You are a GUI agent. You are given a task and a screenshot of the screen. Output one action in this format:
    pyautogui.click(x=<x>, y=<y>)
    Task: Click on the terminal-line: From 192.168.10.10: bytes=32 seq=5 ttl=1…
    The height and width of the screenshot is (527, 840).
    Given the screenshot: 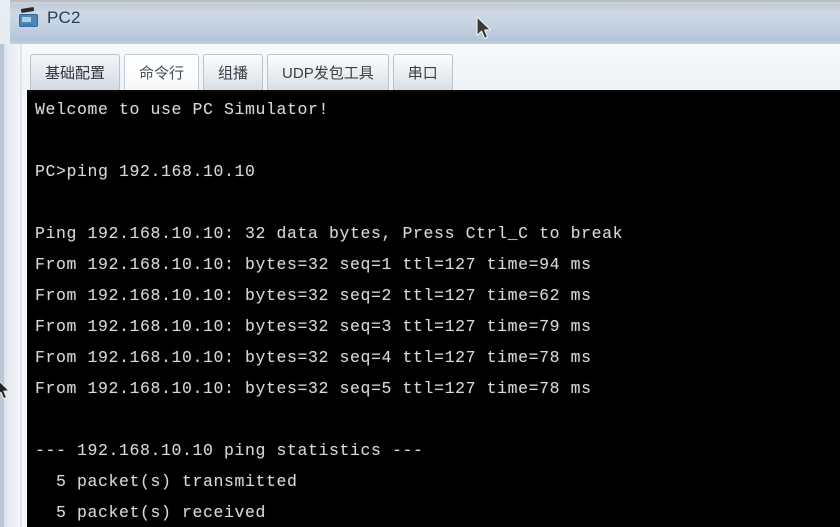 What is the action you would take?
    pyautogui.click(x=313, y=388)
    